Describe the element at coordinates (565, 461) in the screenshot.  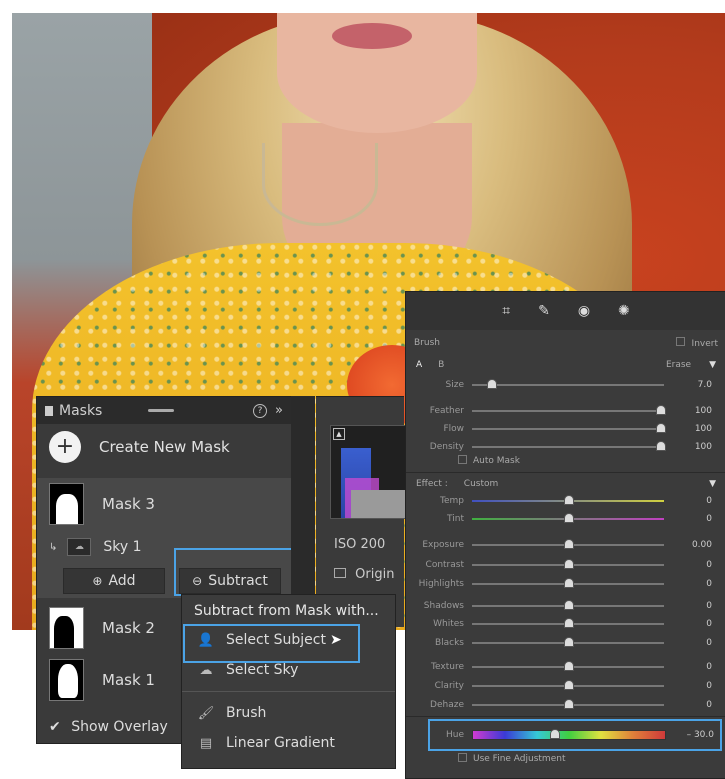
I see `auto-mask-row: Auto Mask` at that location.